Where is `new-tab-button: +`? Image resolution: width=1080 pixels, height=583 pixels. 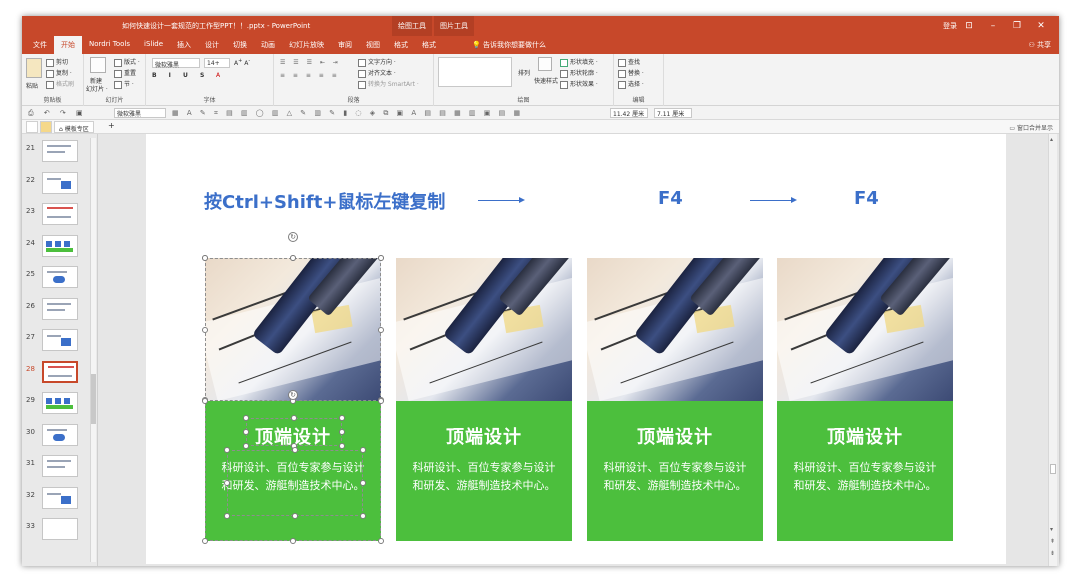 new-tab-button: + is located at coordinates (111, 127).